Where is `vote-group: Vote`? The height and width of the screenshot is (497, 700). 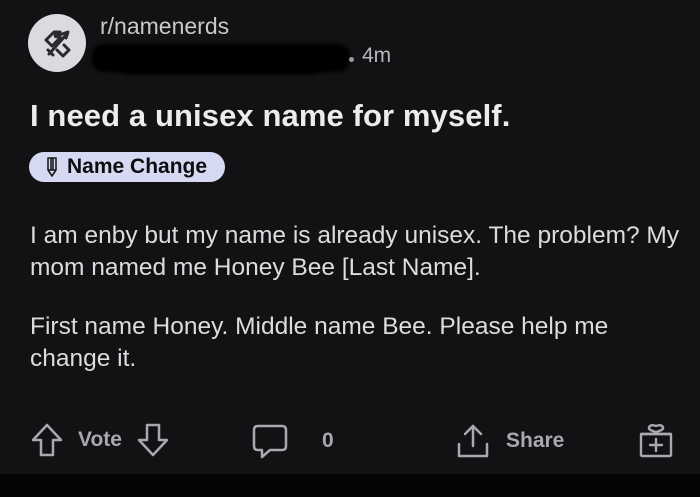 vote-group: Vote is located at coordinates (100, 440).